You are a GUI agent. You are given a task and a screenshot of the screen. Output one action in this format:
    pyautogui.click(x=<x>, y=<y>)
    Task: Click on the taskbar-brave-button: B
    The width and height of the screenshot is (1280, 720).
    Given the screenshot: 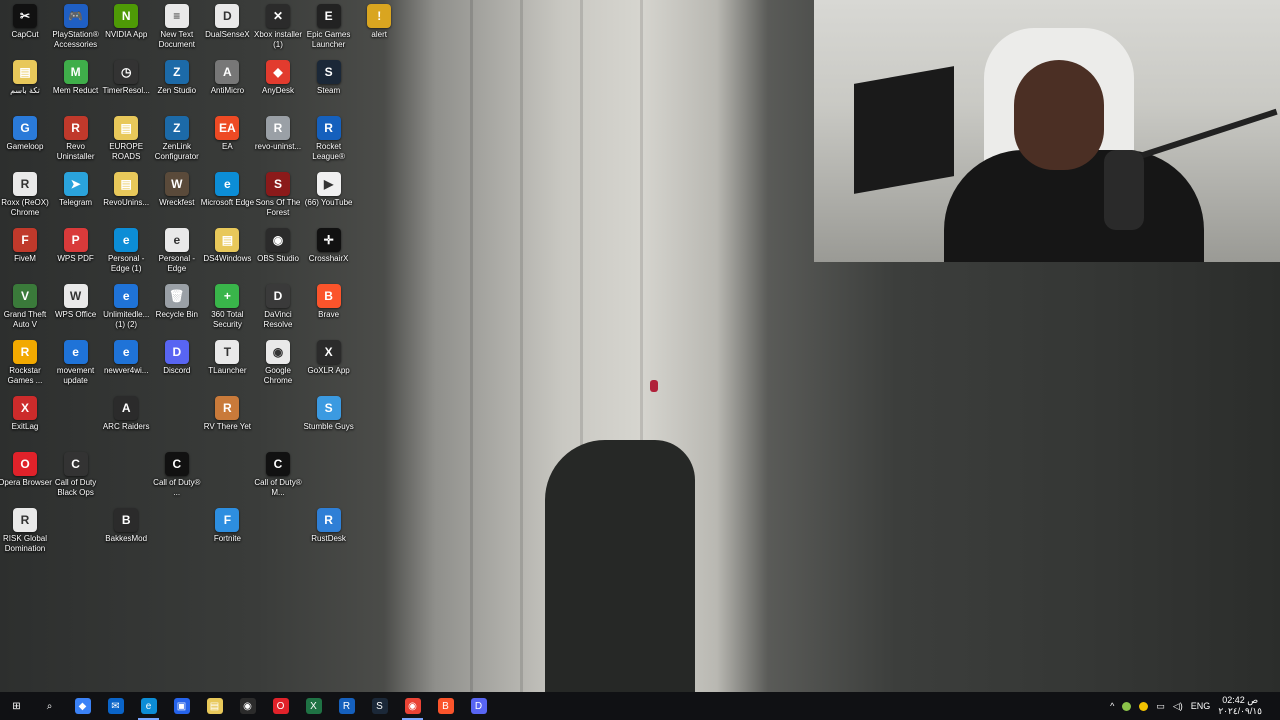 What is the action you would take?
    pyautogui.click(x=445, y=706)
    